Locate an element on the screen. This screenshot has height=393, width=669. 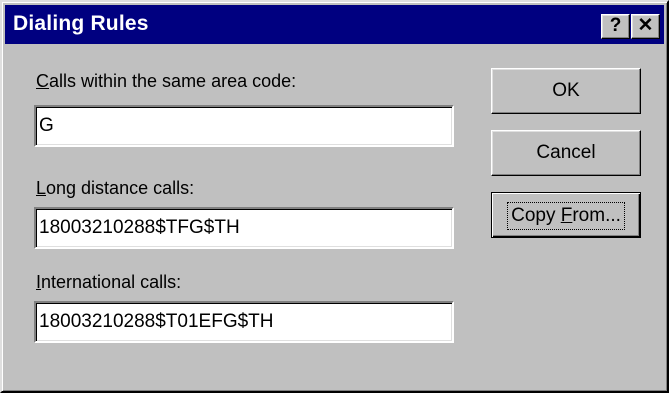
local-calls-input: G is located at coordinates (244, 126).